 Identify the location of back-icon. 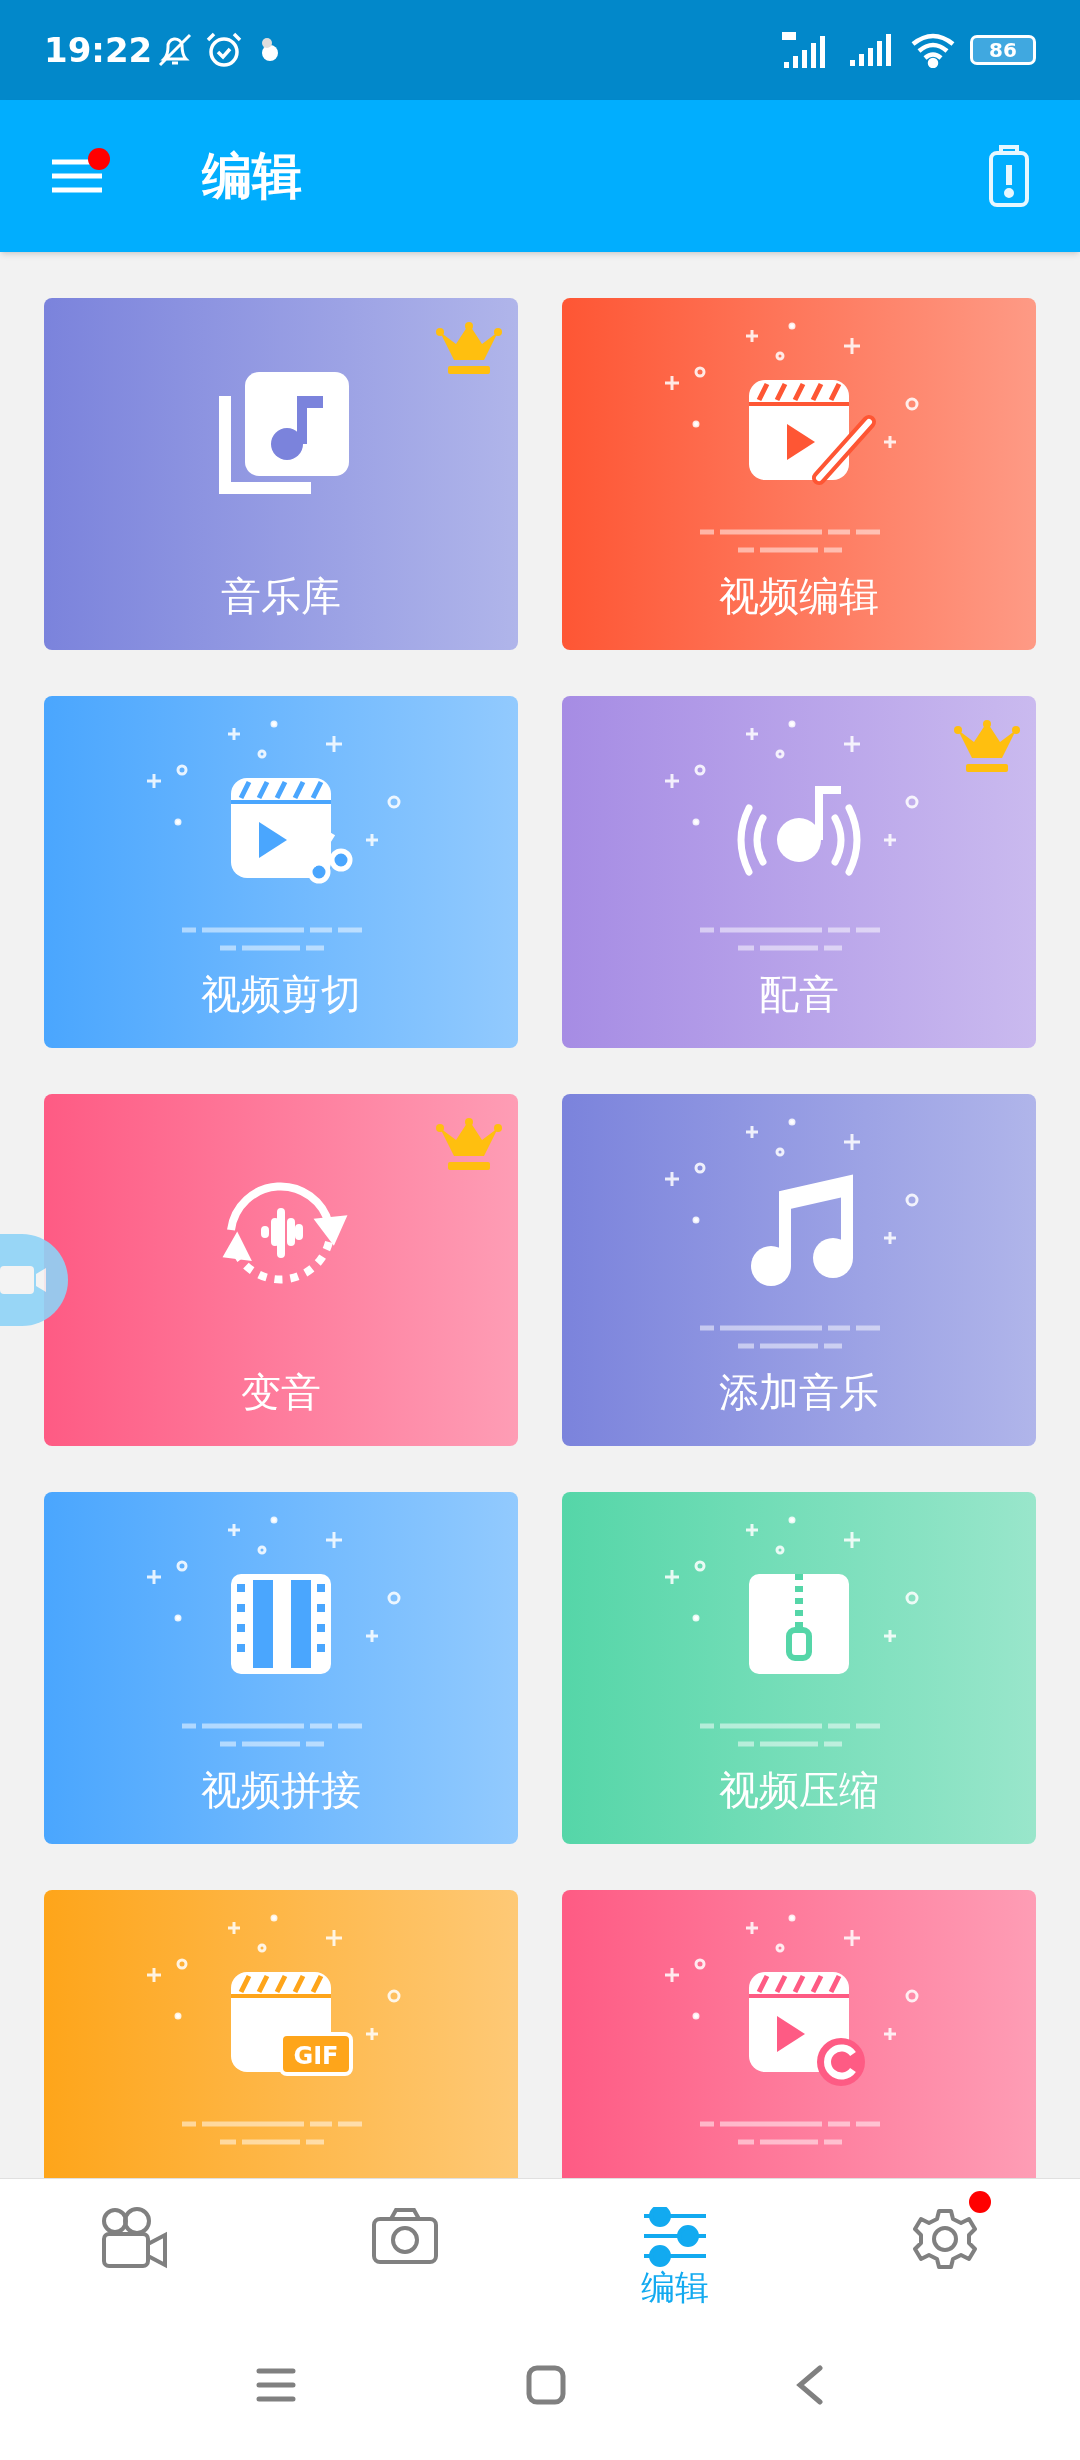
(810, 2385).